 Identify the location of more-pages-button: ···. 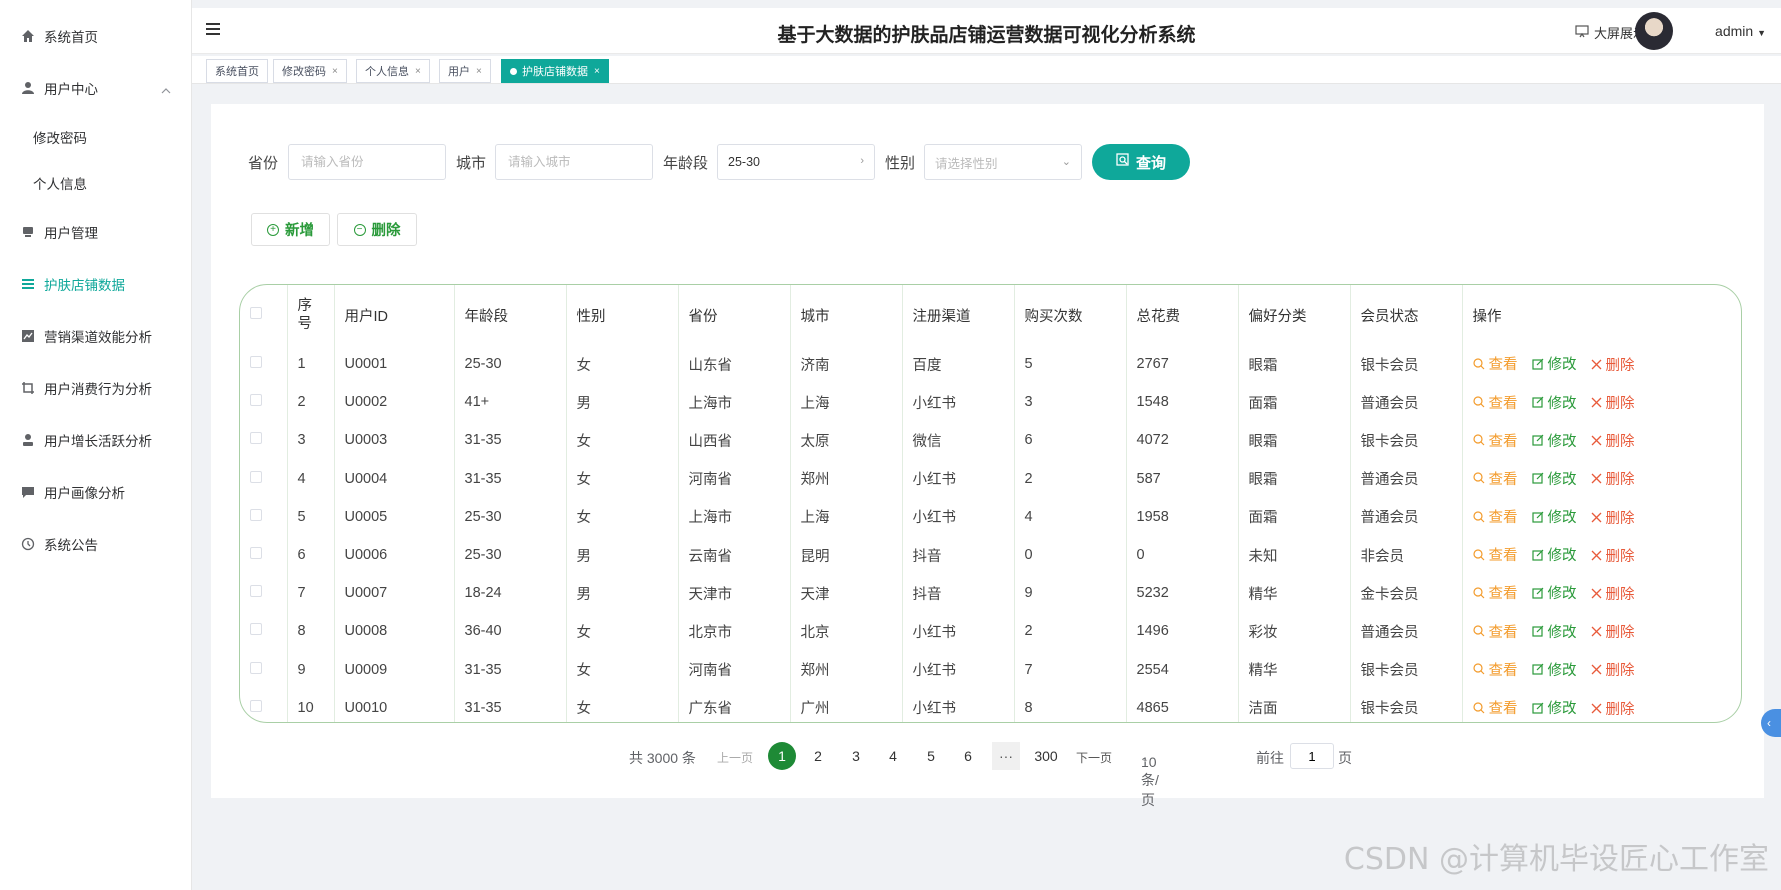
(1006, 756).